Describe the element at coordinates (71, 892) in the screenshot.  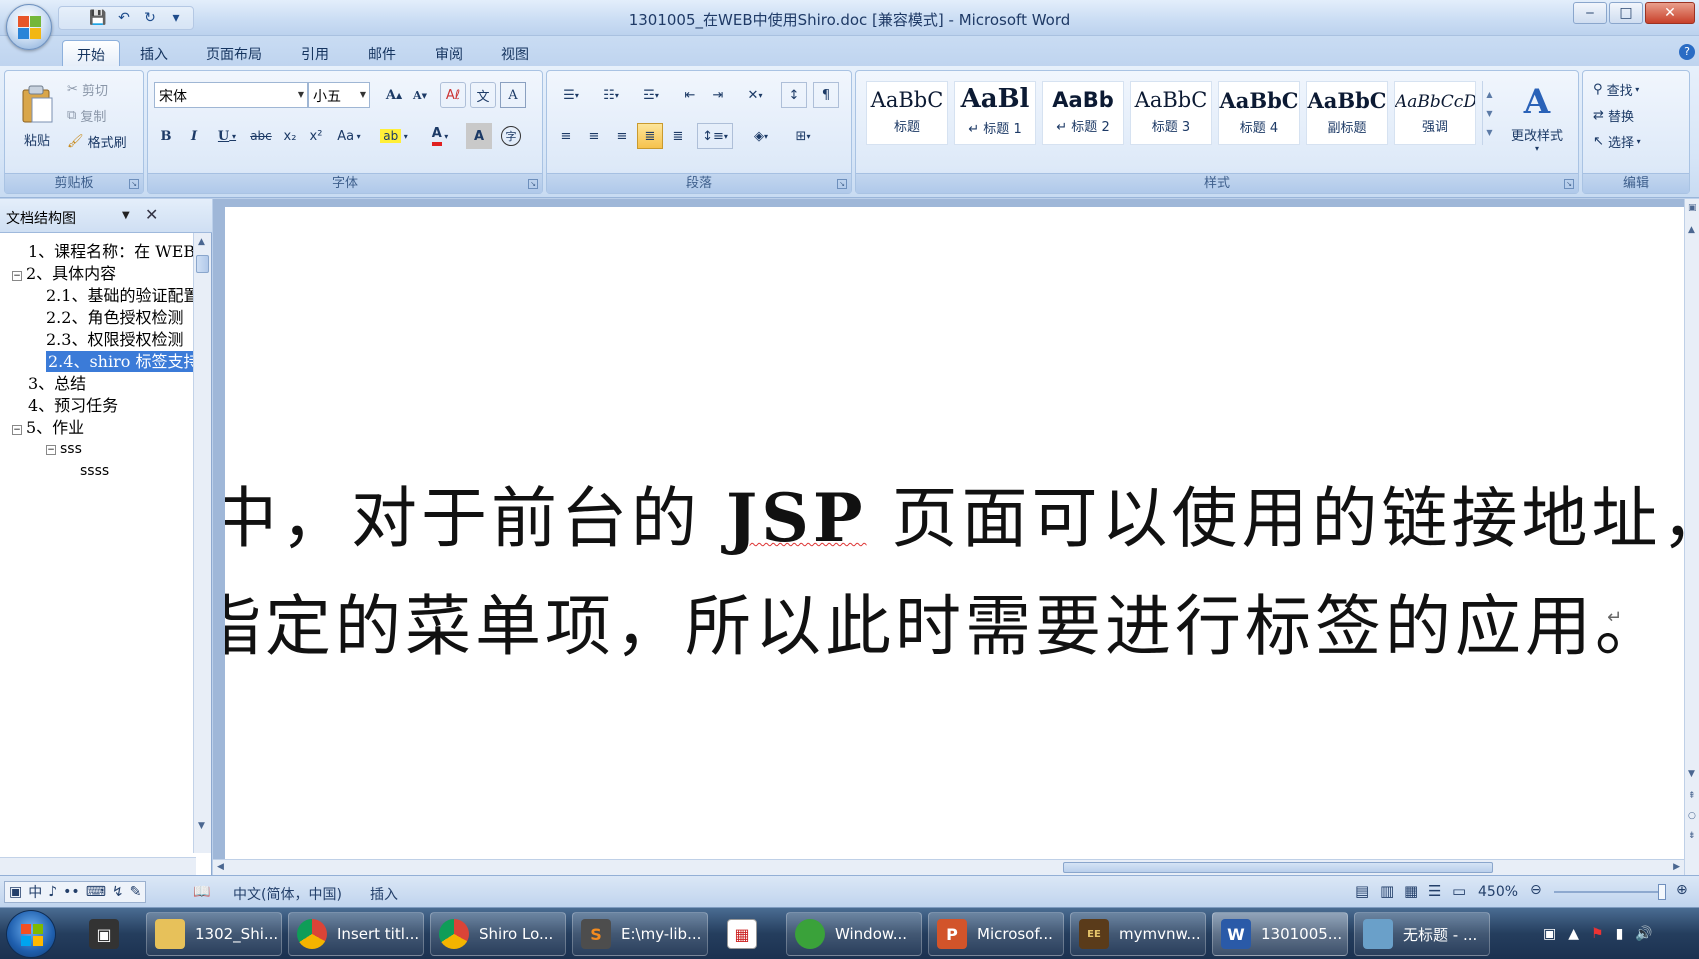
I see `ime-punct-icon: ••` at that location.